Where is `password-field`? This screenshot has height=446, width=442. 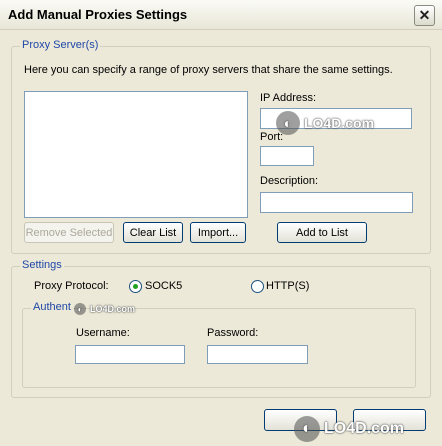
password-field is located at coordinates (257, 354).